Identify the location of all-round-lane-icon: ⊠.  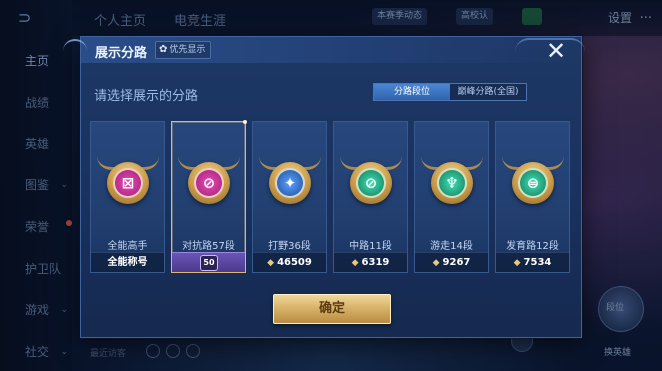
(128, 183).